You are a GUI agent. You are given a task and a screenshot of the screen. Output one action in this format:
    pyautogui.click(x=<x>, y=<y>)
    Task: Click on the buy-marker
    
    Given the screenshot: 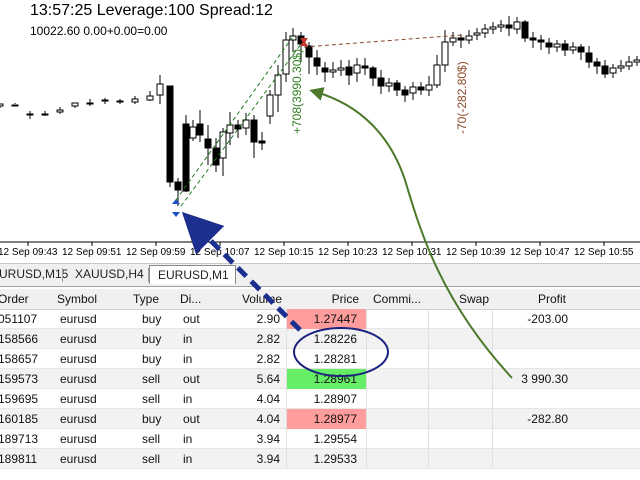 What is the action you would take?
    pyautogui.click(x=176, y=201)
    